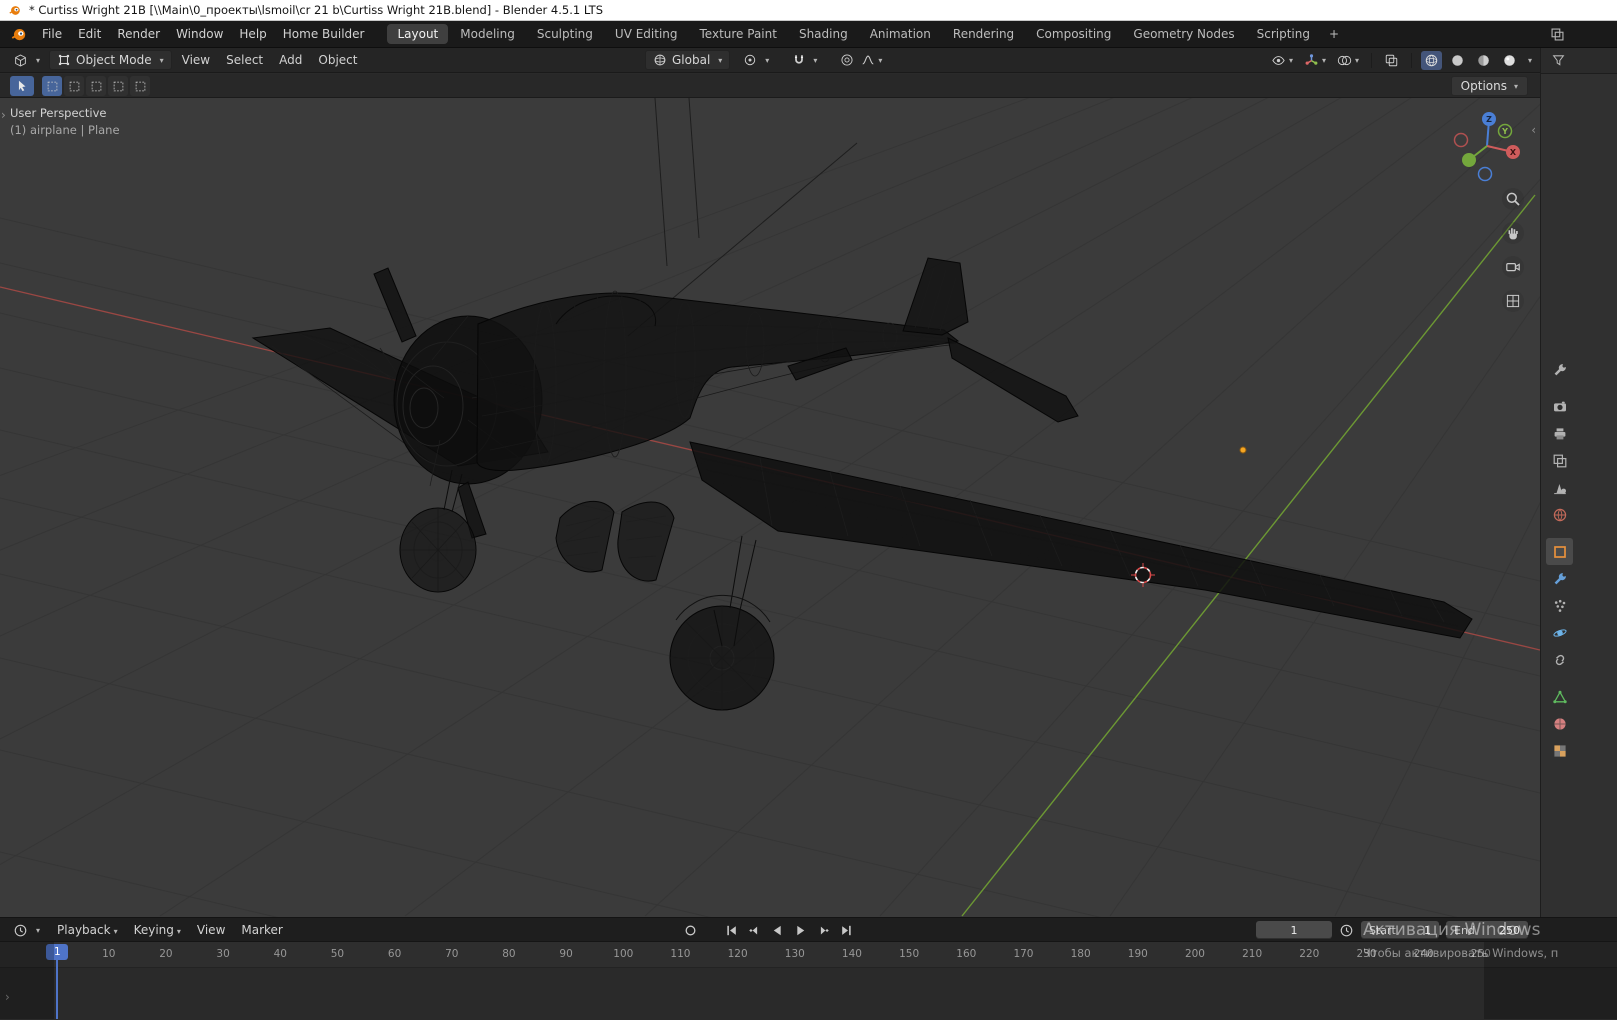 This screenshot has height=1020, width=1617. What do you see at coordinates (1487, 930) in the screenshot?
I see `frame-end-field: End 250` at bounding box center [1487, 930].